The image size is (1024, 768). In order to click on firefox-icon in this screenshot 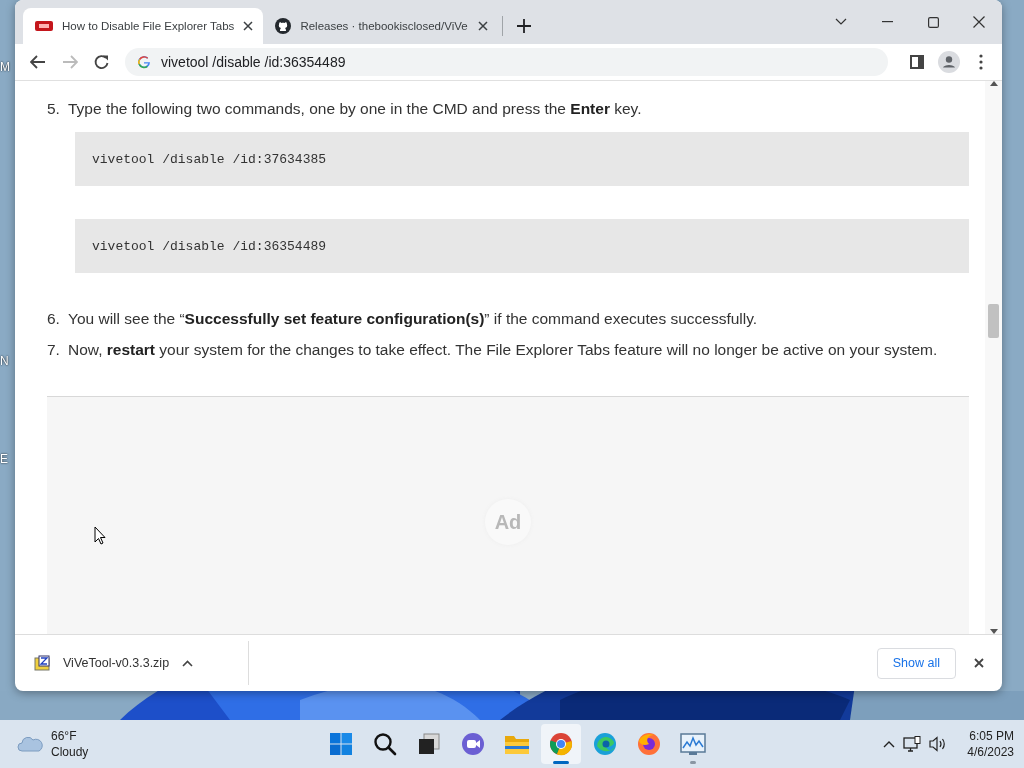, I will do `click(649, 744)`.